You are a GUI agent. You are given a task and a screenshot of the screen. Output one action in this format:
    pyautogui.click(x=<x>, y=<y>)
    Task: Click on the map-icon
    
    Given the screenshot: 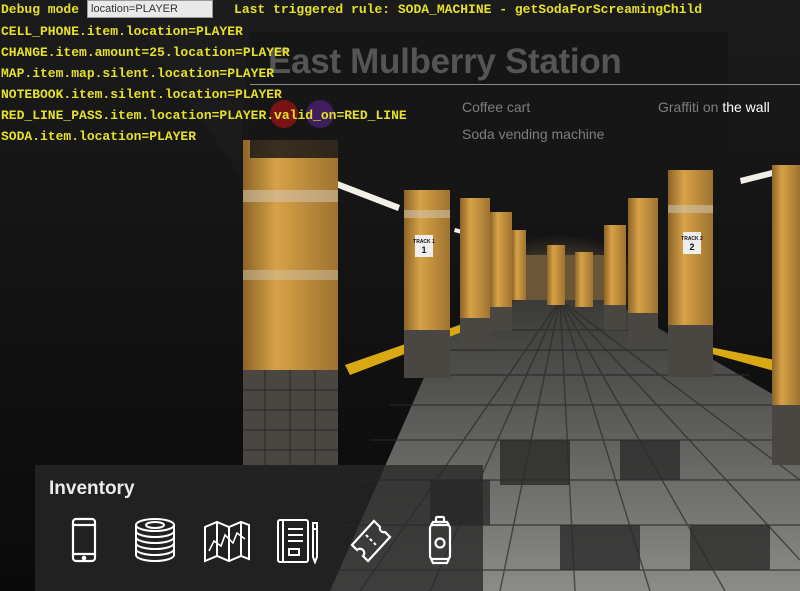 What is the action you would take?
    pyautogui.click(x=227, y=541)
    